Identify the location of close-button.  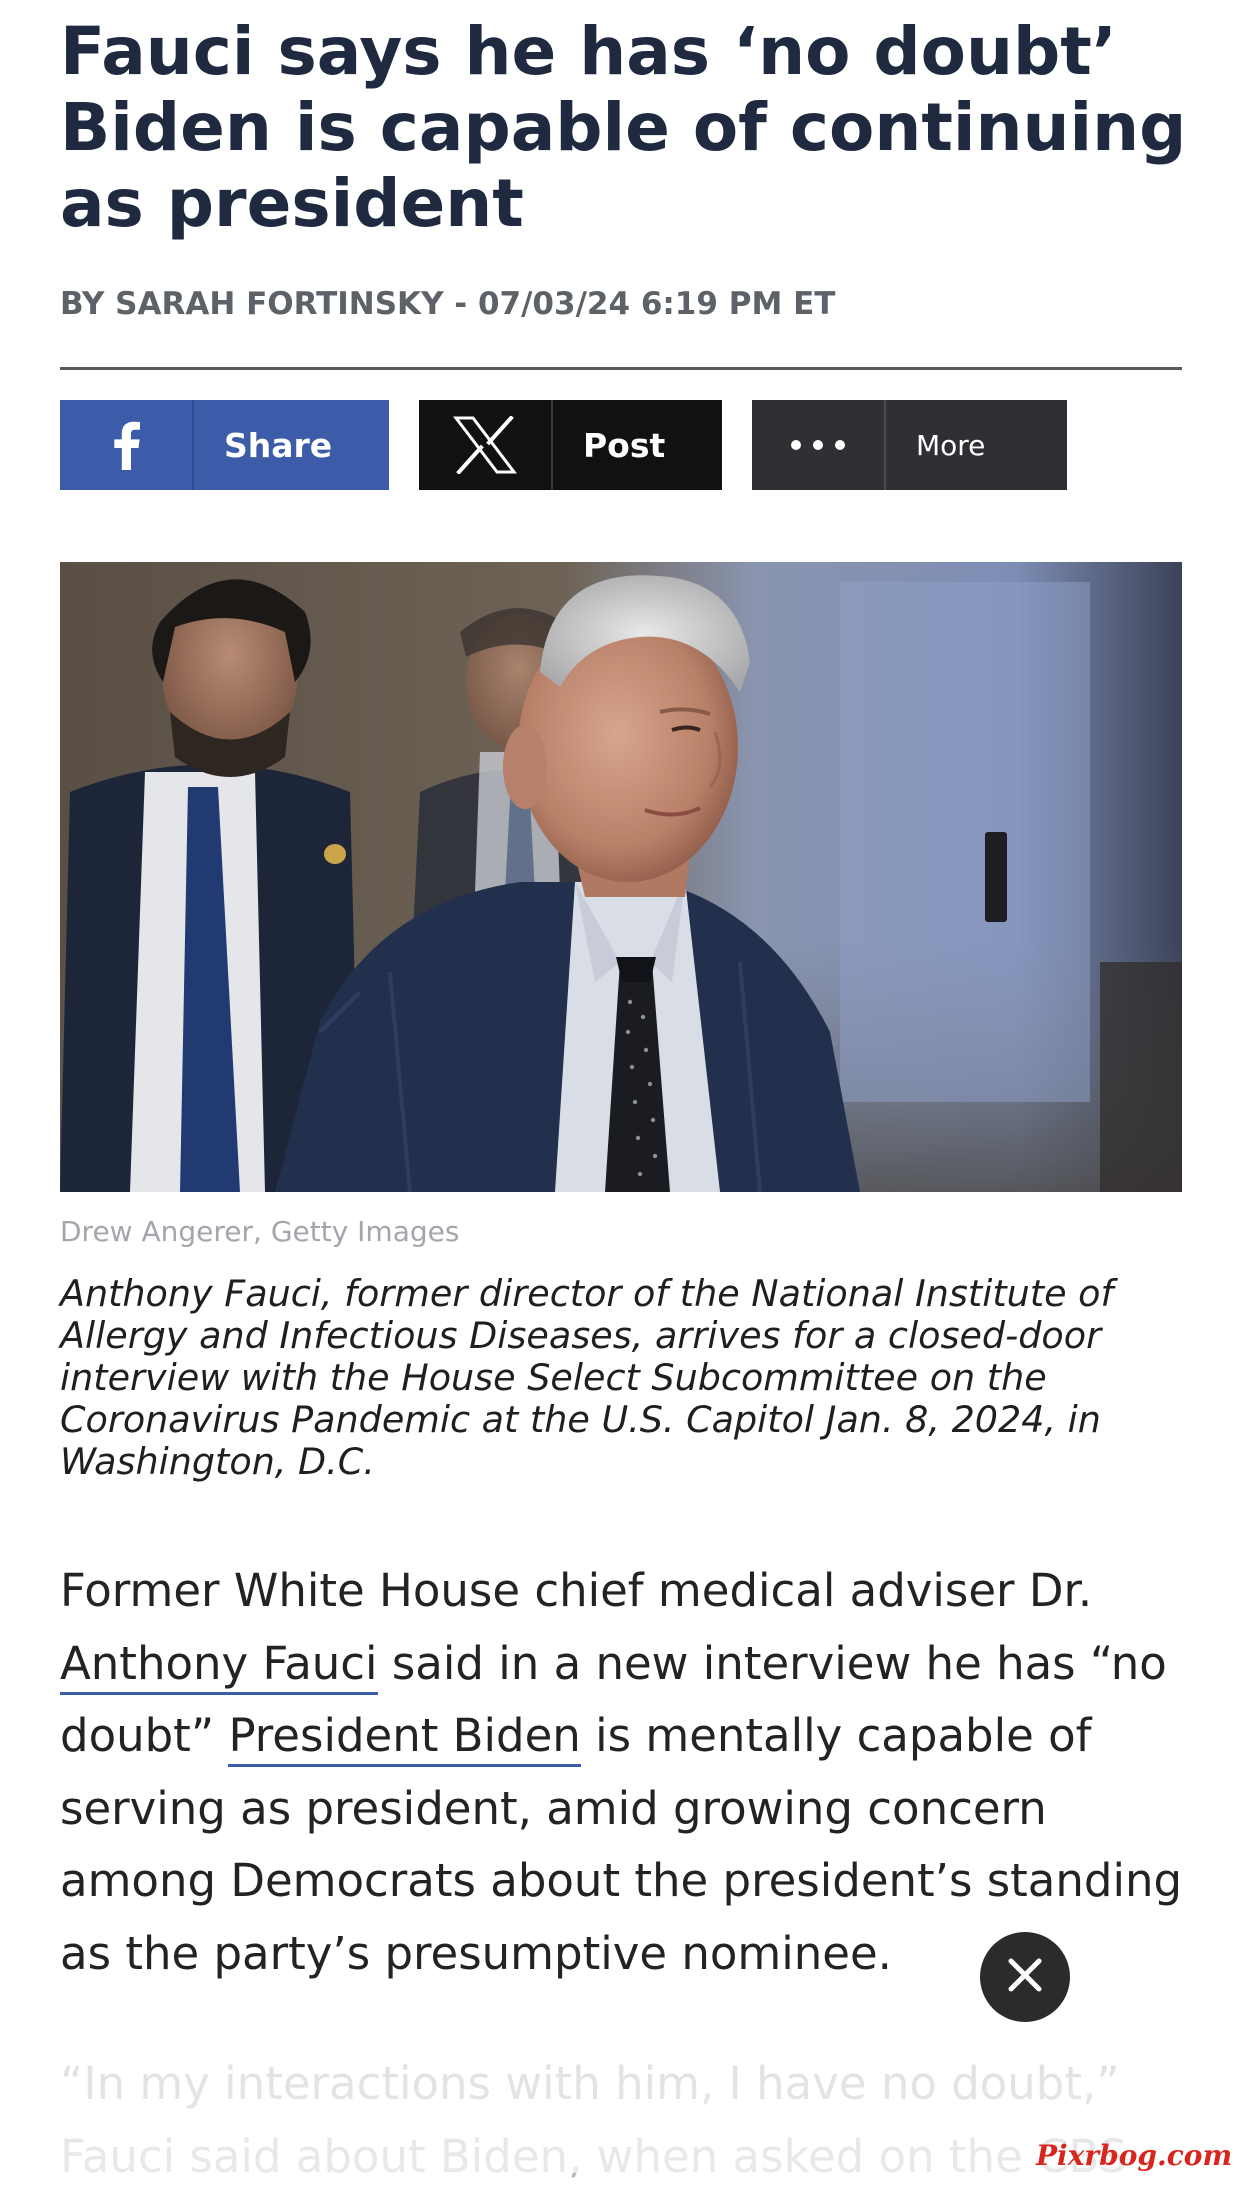
(1025, 1977).